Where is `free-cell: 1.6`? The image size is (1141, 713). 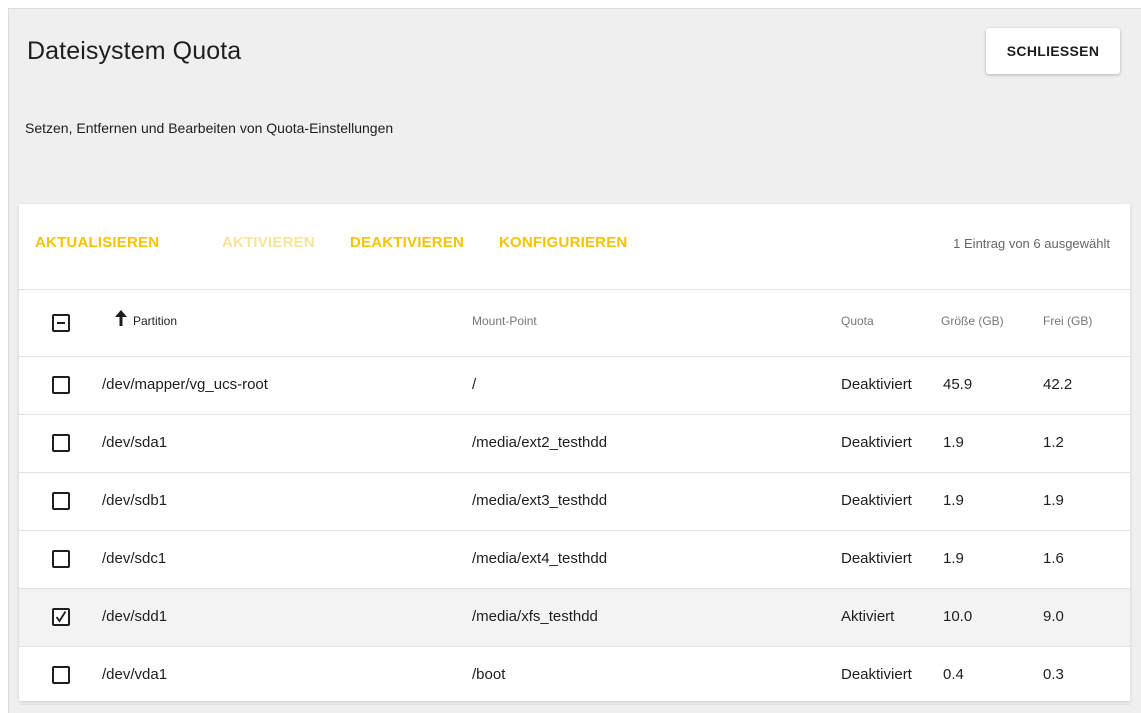 free-cell: 1.6 is located at coordinates (1053, 558).